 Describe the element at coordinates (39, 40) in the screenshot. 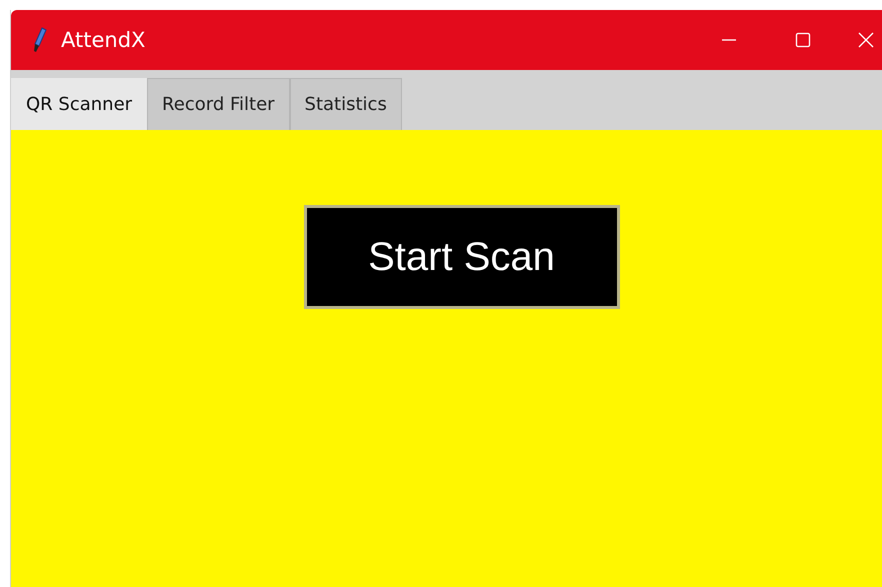

I see `pen-icon` at that location.